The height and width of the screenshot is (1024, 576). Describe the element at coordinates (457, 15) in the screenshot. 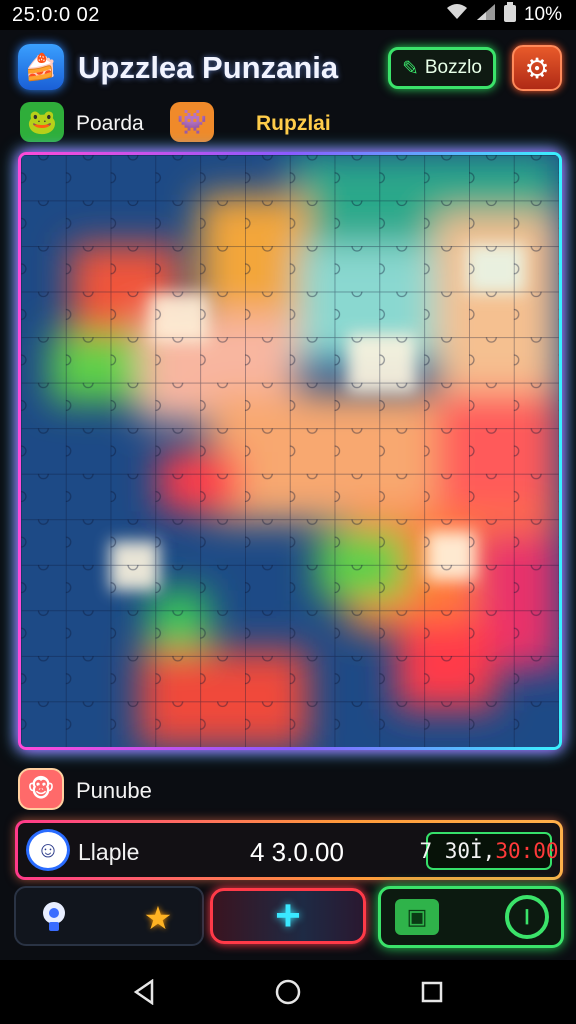

I see `wifi-icon` at that location.